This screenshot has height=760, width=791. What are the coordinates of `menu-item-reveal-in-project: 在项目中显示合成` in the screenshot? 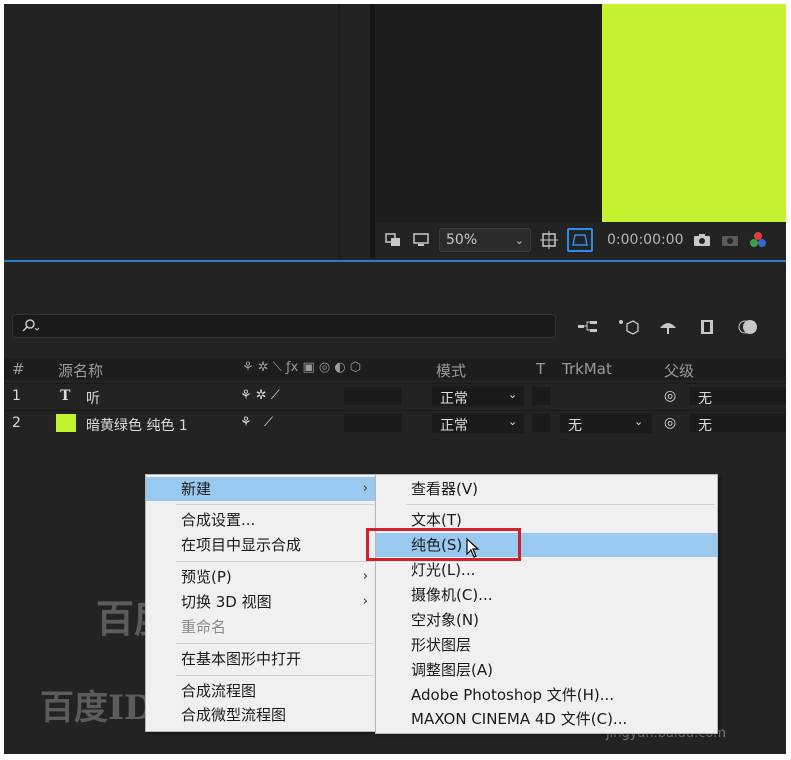 It's located at (261, 545).